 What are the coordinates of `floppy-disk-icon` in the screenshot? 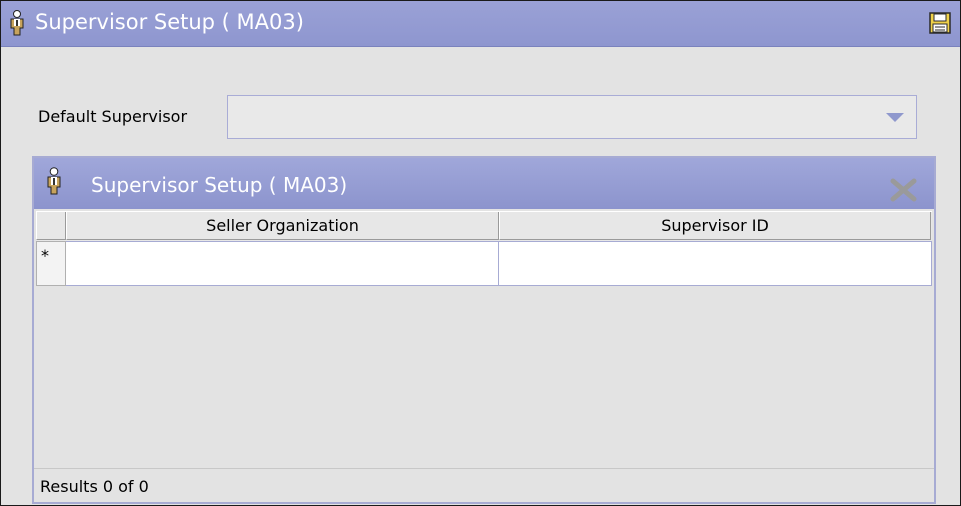 It's located at (940, 23).